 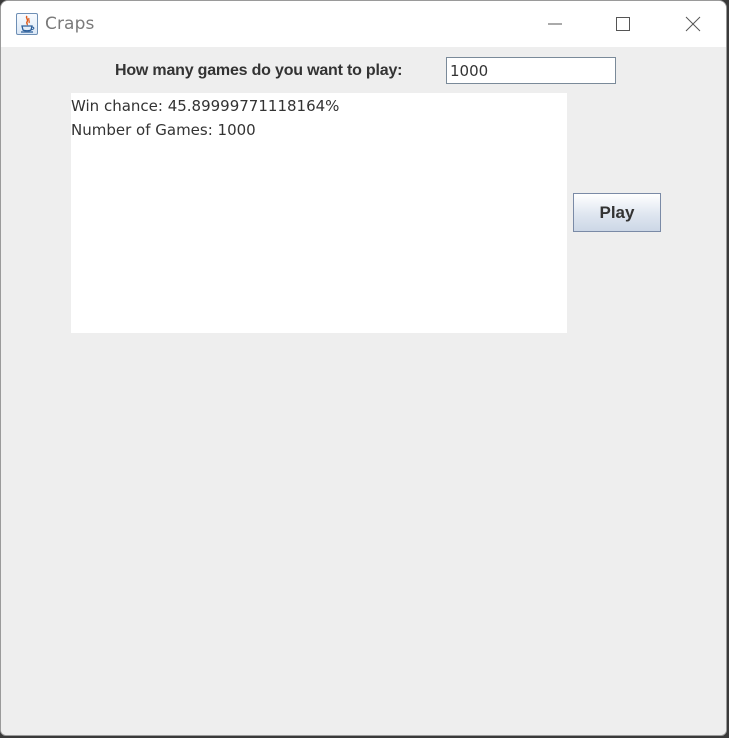 What do you see at coordinates (27, 24) in the screenshot?
I see `java-cup-icon` at bounding box center [27, 24].